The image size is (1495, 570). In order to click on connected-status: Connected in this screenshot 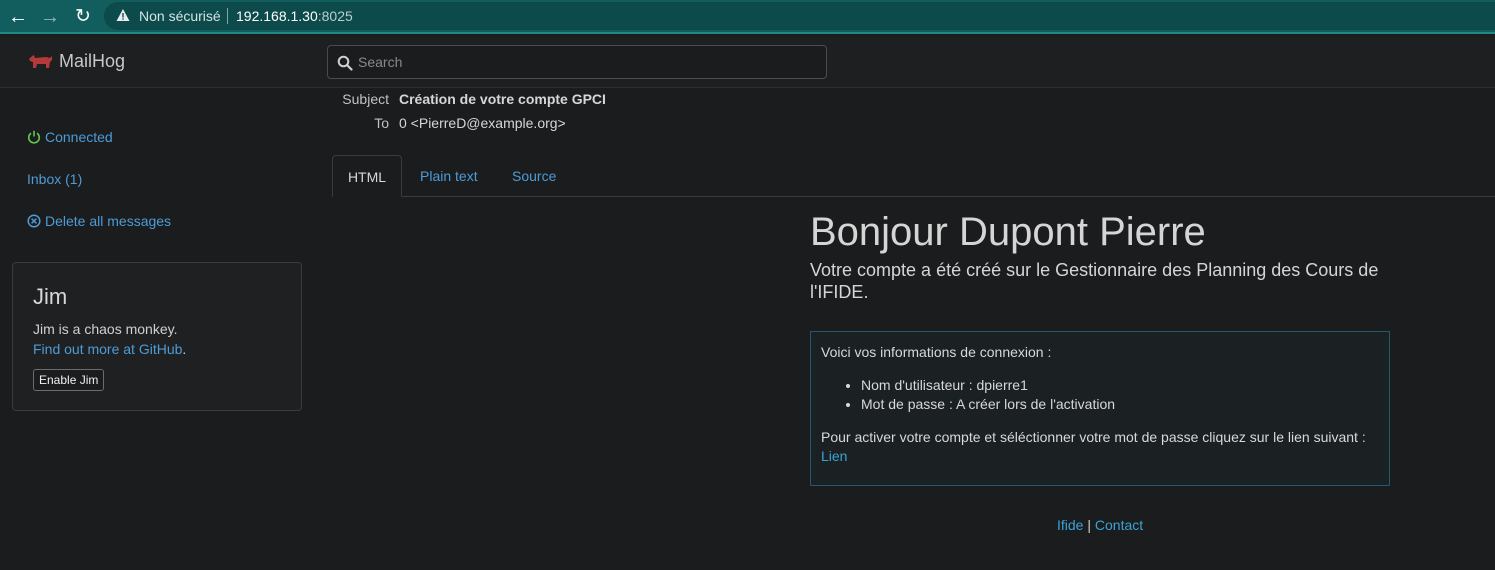, I will do `click(70, 137)`.